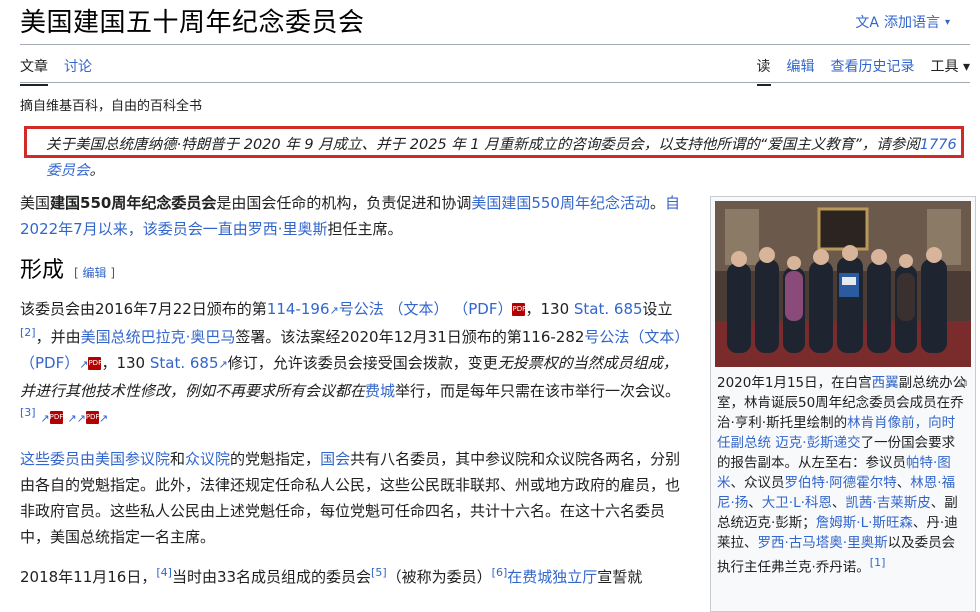 This screenshot has width=980, height=612. I want to click on title-divider, so click(495, 44).